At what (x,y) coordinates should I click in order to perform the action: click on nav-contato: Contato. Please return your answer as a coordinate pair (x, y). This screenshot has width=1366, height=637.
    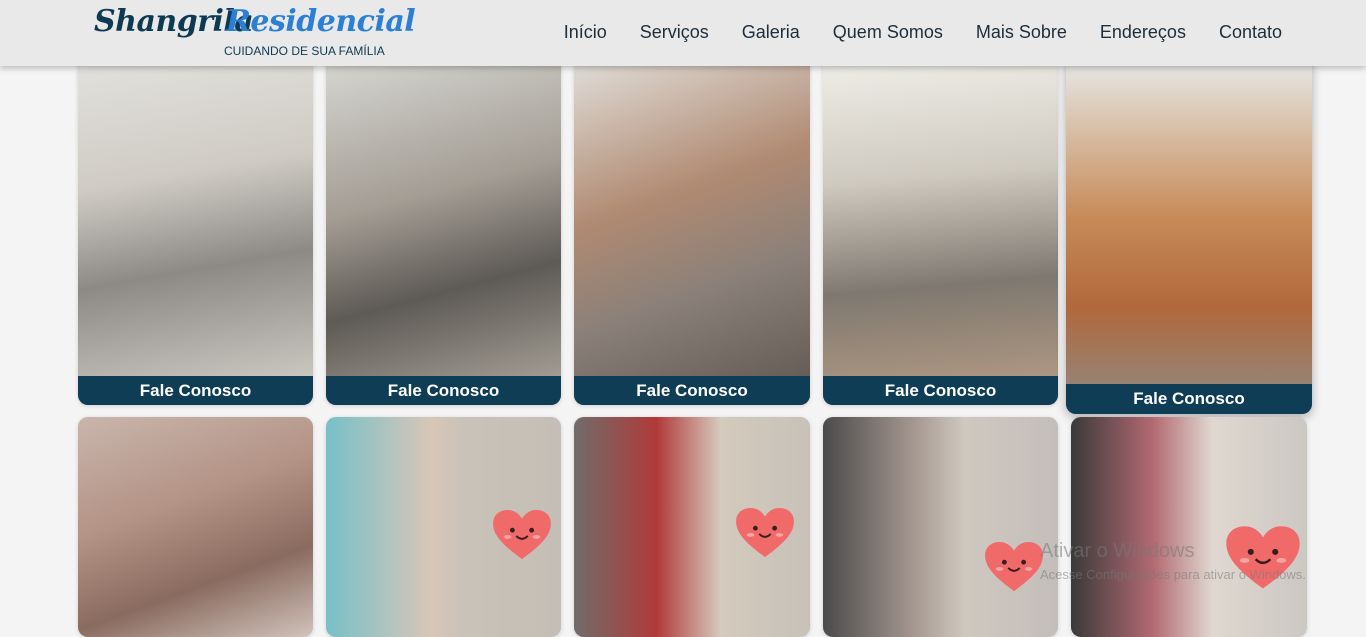
    Looking at the image, I should click on (1250, 32).